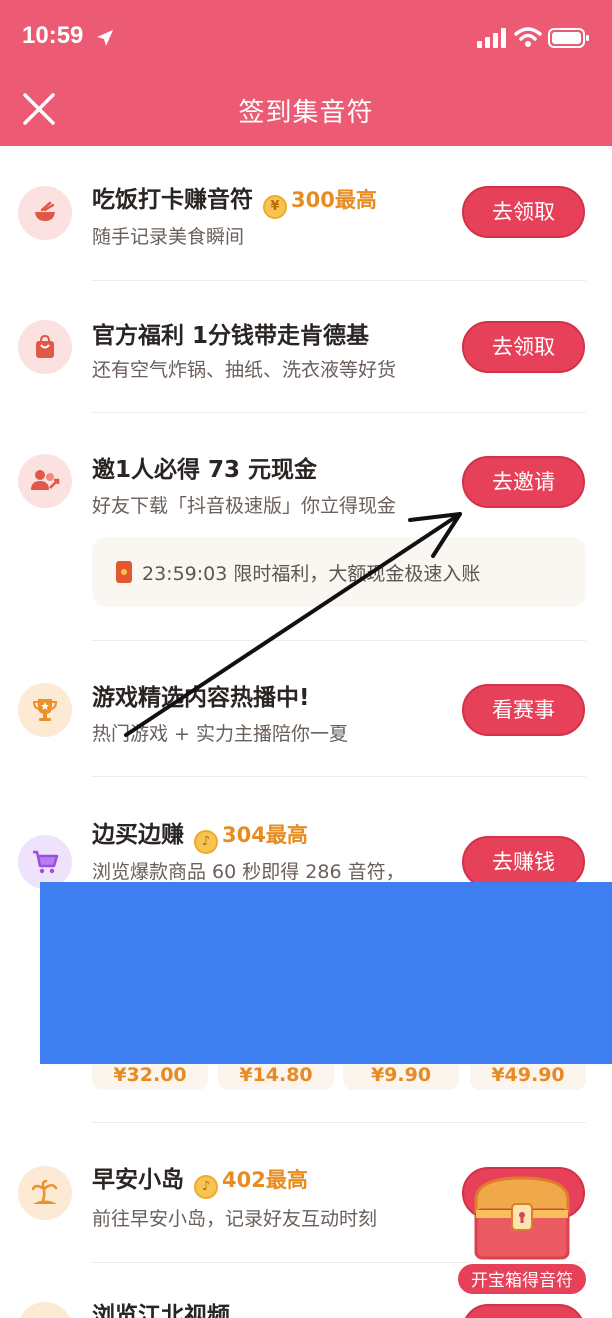 The height and width of the screenshot is (1318, 612). Describe the element at coordinates (568, 38) in the screenshot. I see `battery-icon` at that location.